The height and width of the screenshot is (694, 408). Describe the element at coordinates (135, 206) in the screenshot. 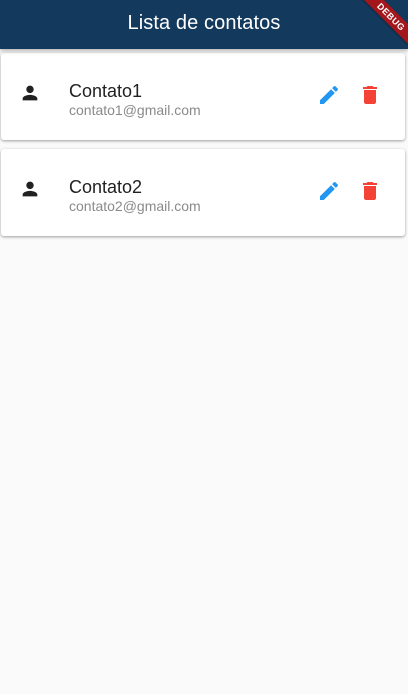

I see `contact-email: contato2@gmail.com` at that location.